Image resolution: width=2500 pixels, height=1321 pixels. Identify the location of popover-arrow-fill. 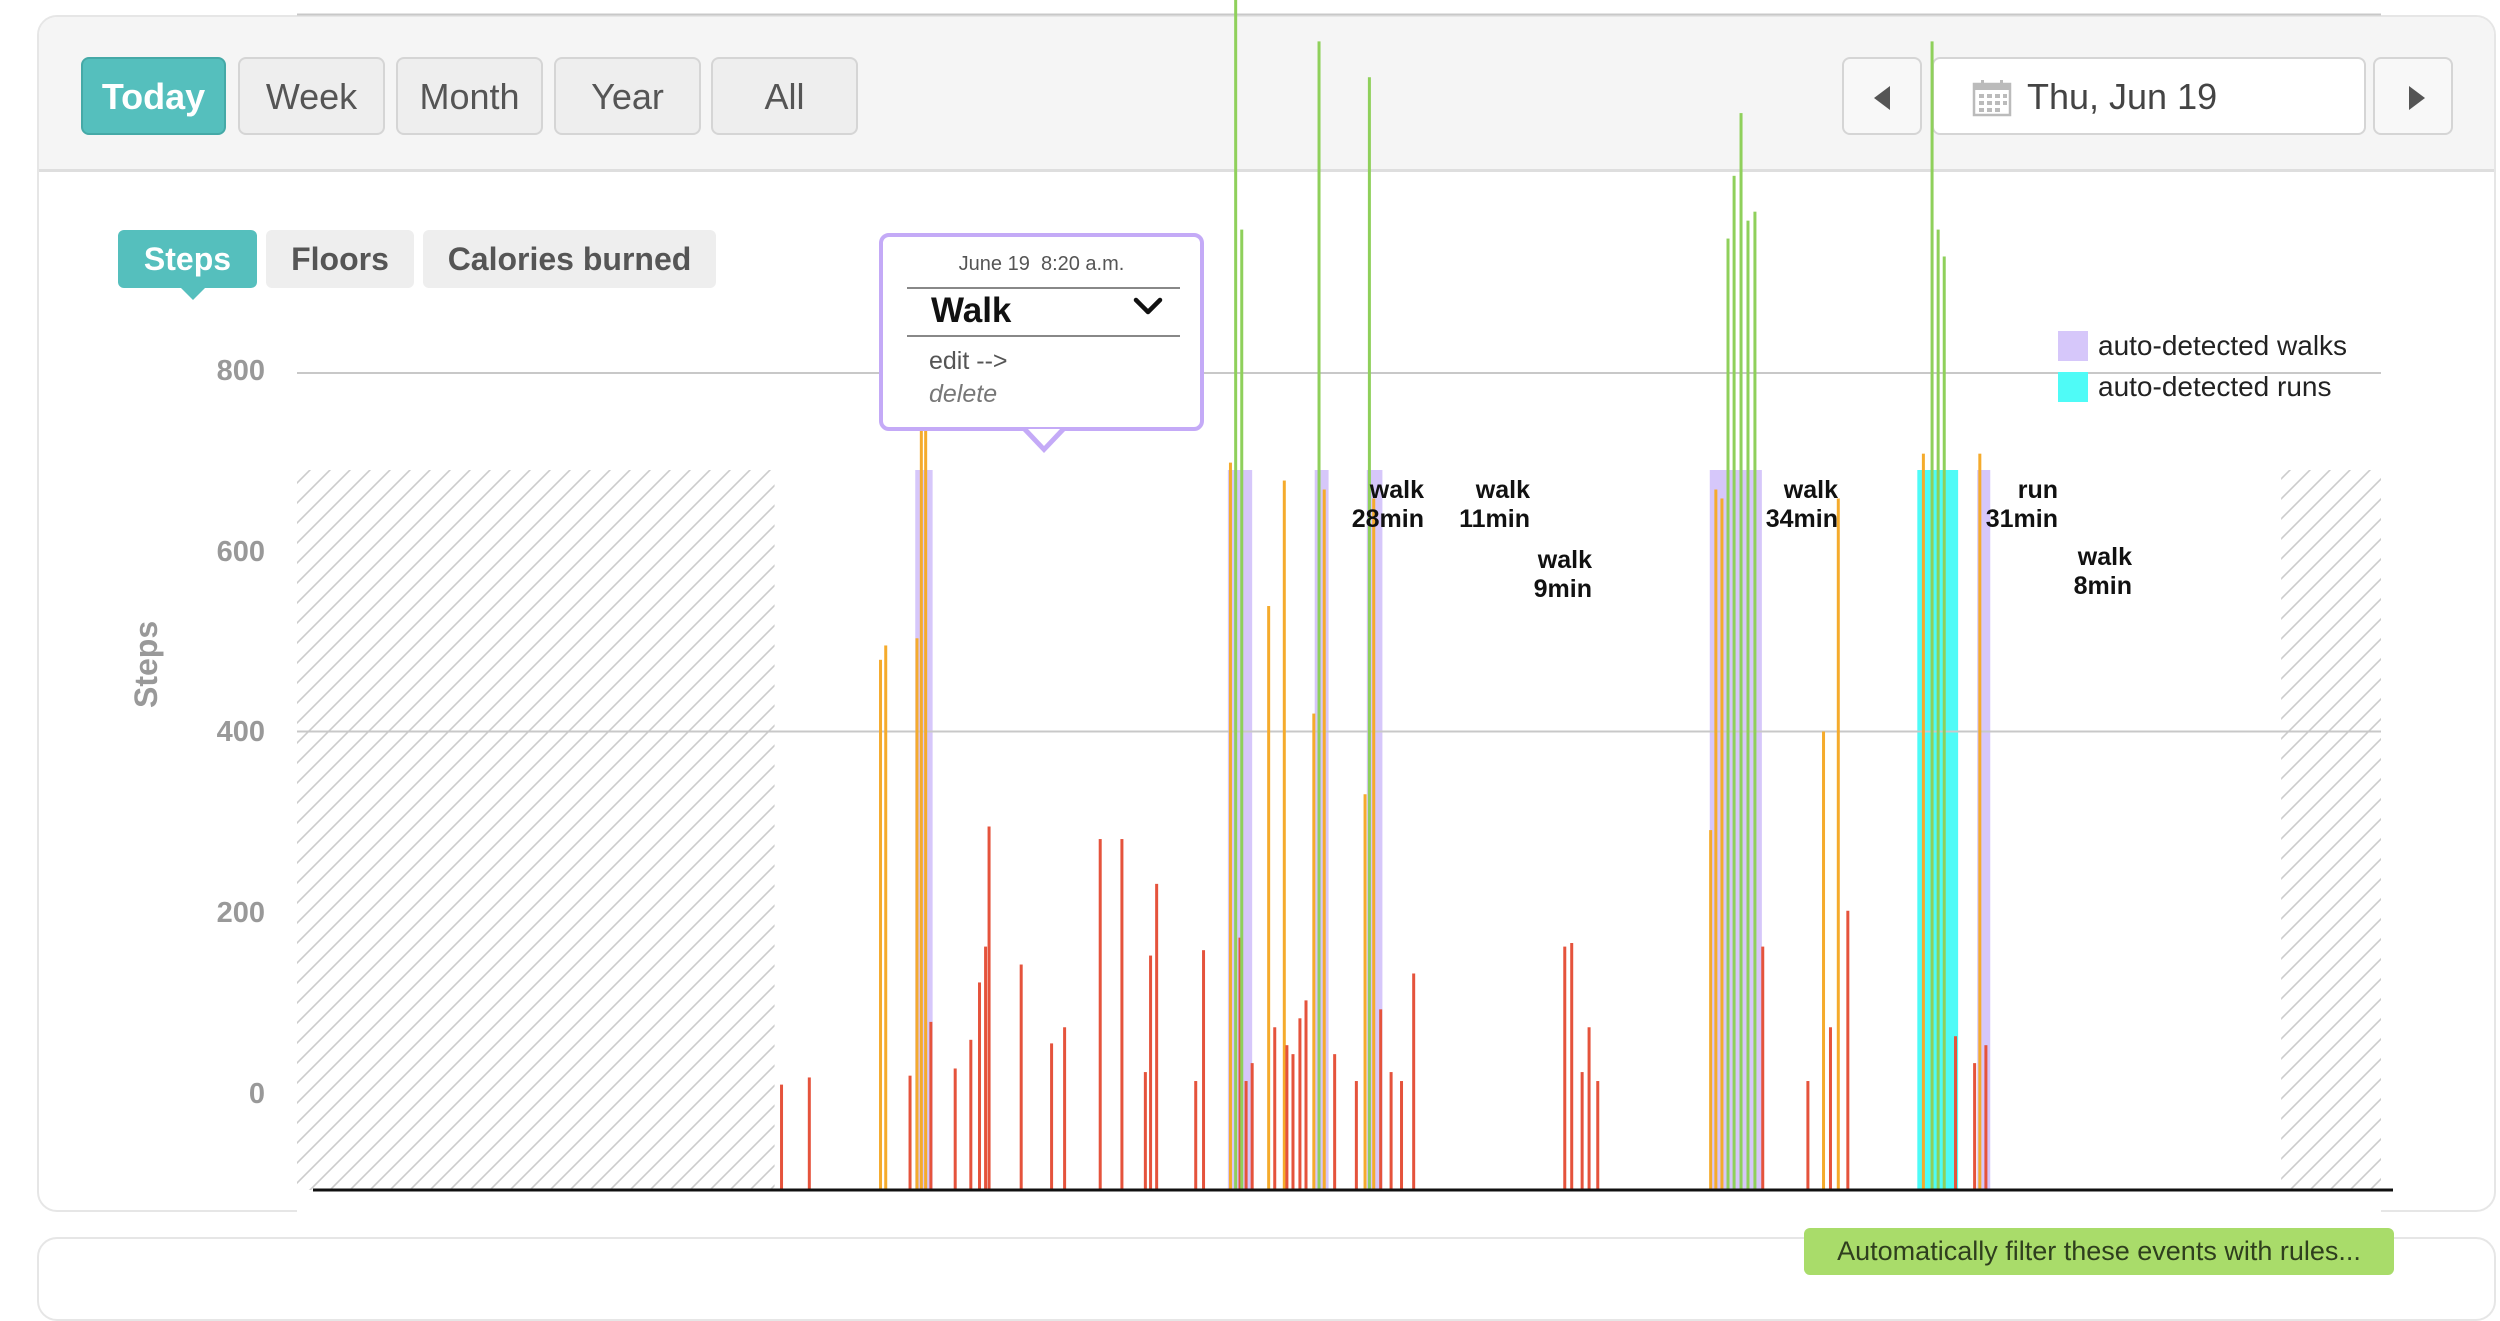
(1044, 437).